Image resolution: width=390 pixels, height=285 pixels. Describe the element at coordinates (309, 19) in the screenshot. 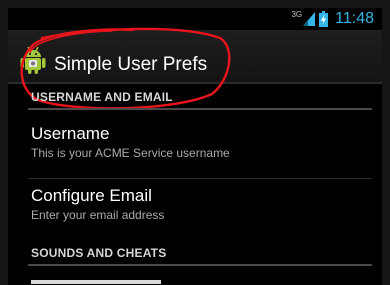

I see `signal-strength-icon` at that location.